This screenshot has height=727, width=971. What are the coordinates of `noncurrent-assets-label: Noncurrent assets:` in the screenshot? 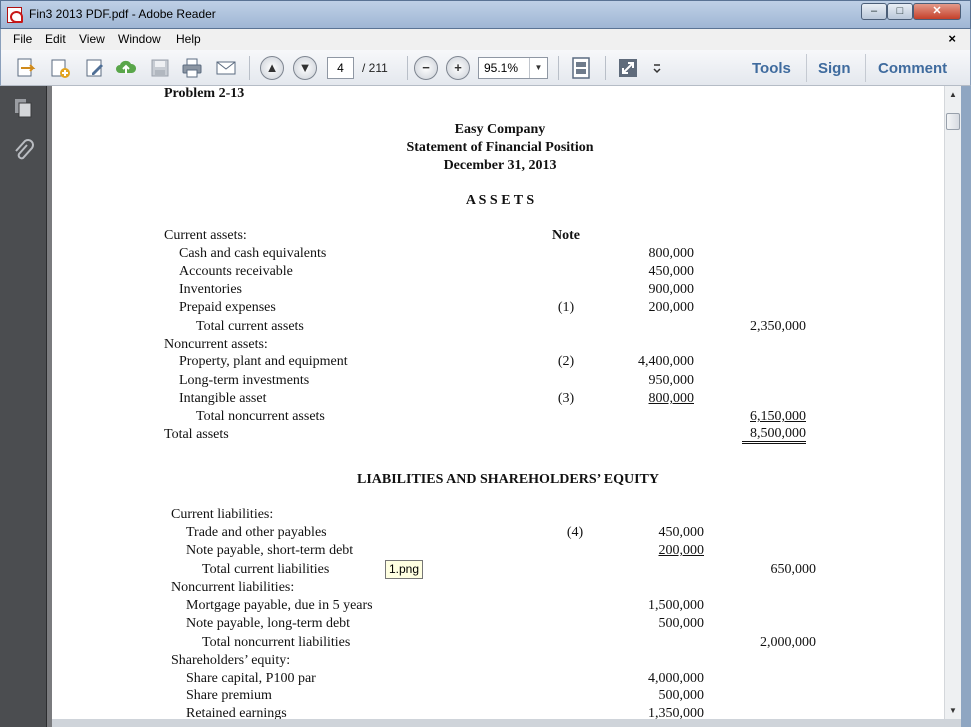 It's located at (216, 344).